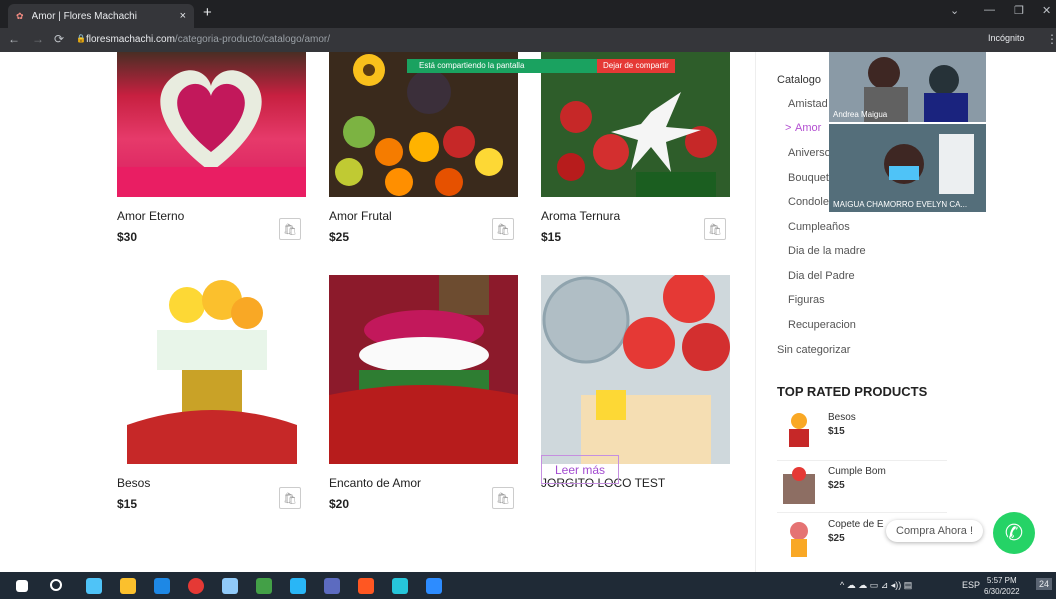  What do you see at coordinates (971, 585) in the screenshot?
I see `language-indicator: ESP` at bounding box center [971, 585].